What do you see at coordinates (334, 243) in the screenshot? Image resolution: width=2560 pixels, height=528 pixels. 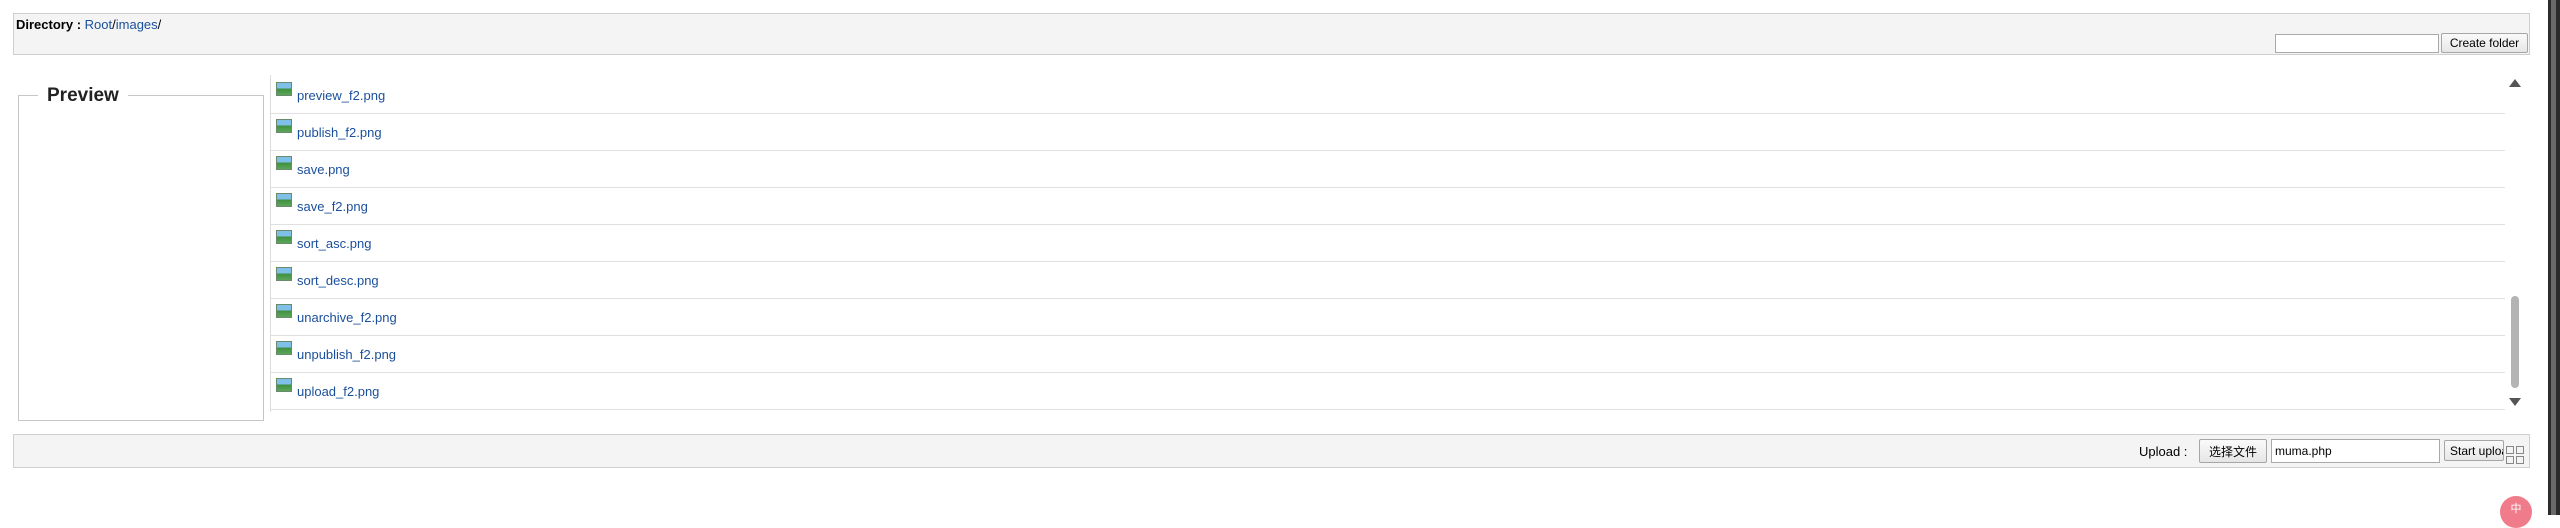 I see `file-name-link: sort_asc.png` at bounding box center [334, 243].